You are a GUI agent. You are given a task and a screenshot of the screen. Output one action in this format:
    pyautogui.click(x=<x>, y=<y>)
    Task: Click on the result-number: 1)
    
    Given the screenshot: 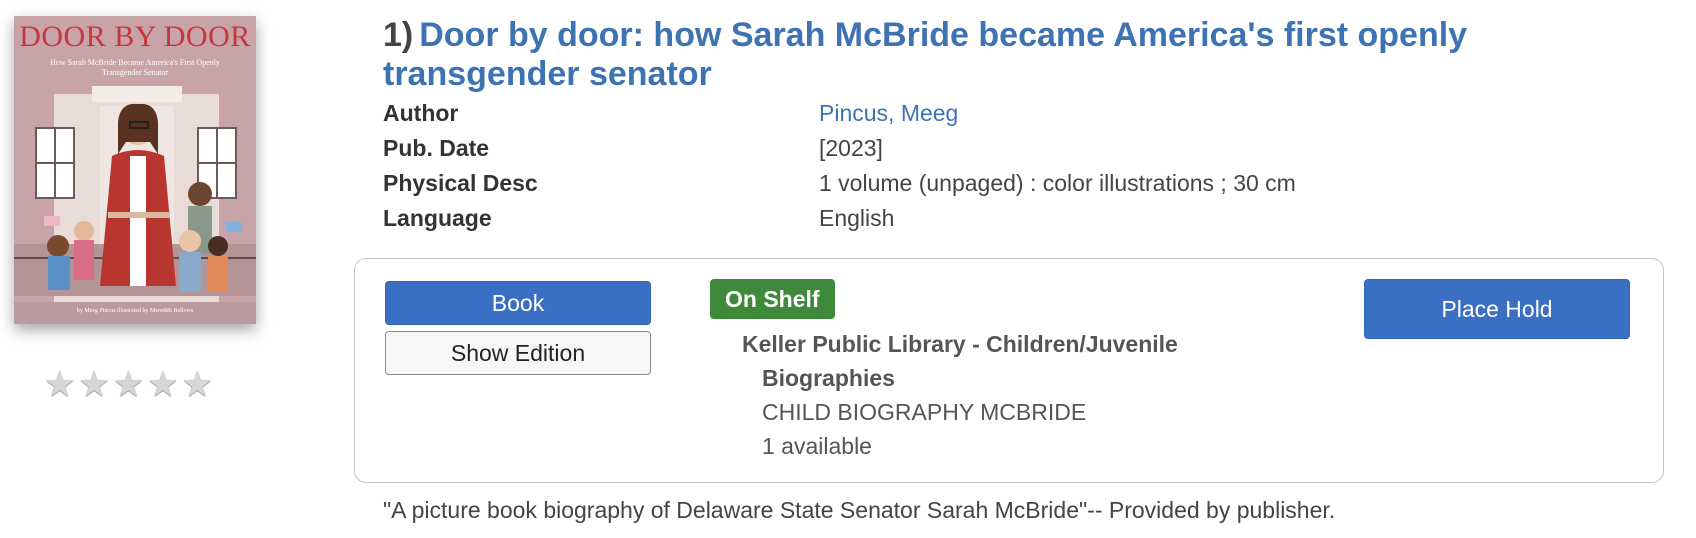 What is the action you would take?
    pyautogui.click(x=398, y=35)
    